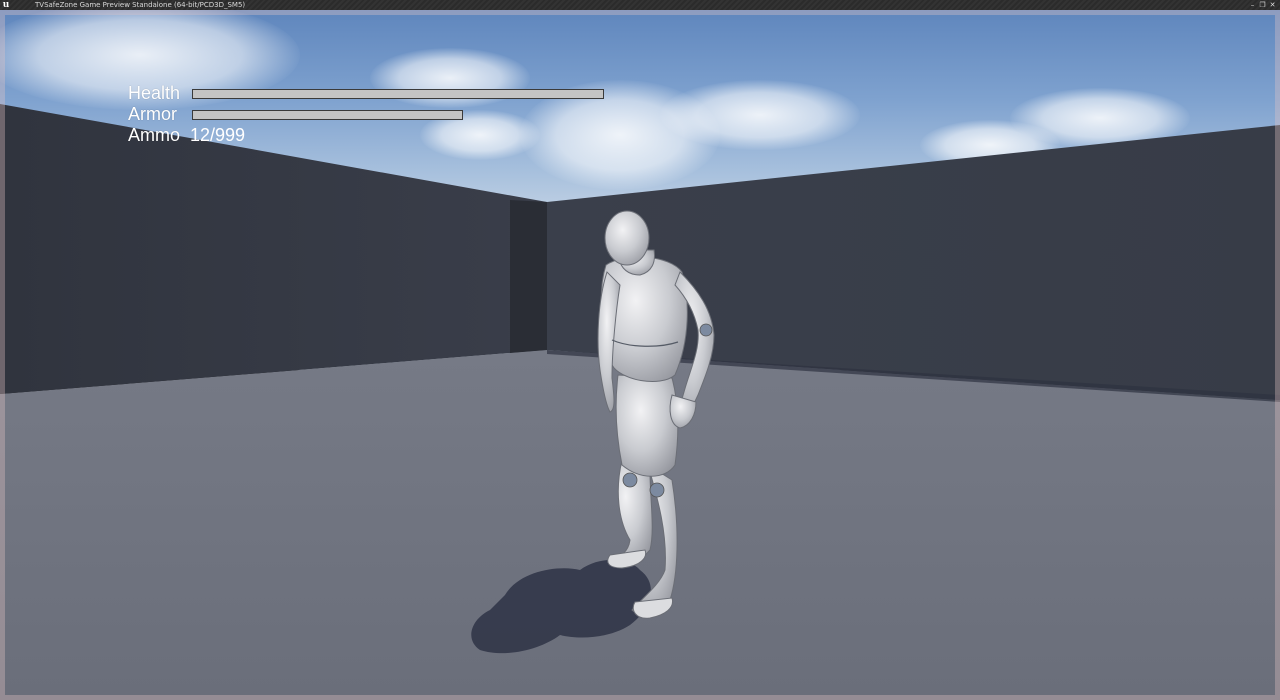  I want to click on restore-icon: ❐, so click(1262, 5).